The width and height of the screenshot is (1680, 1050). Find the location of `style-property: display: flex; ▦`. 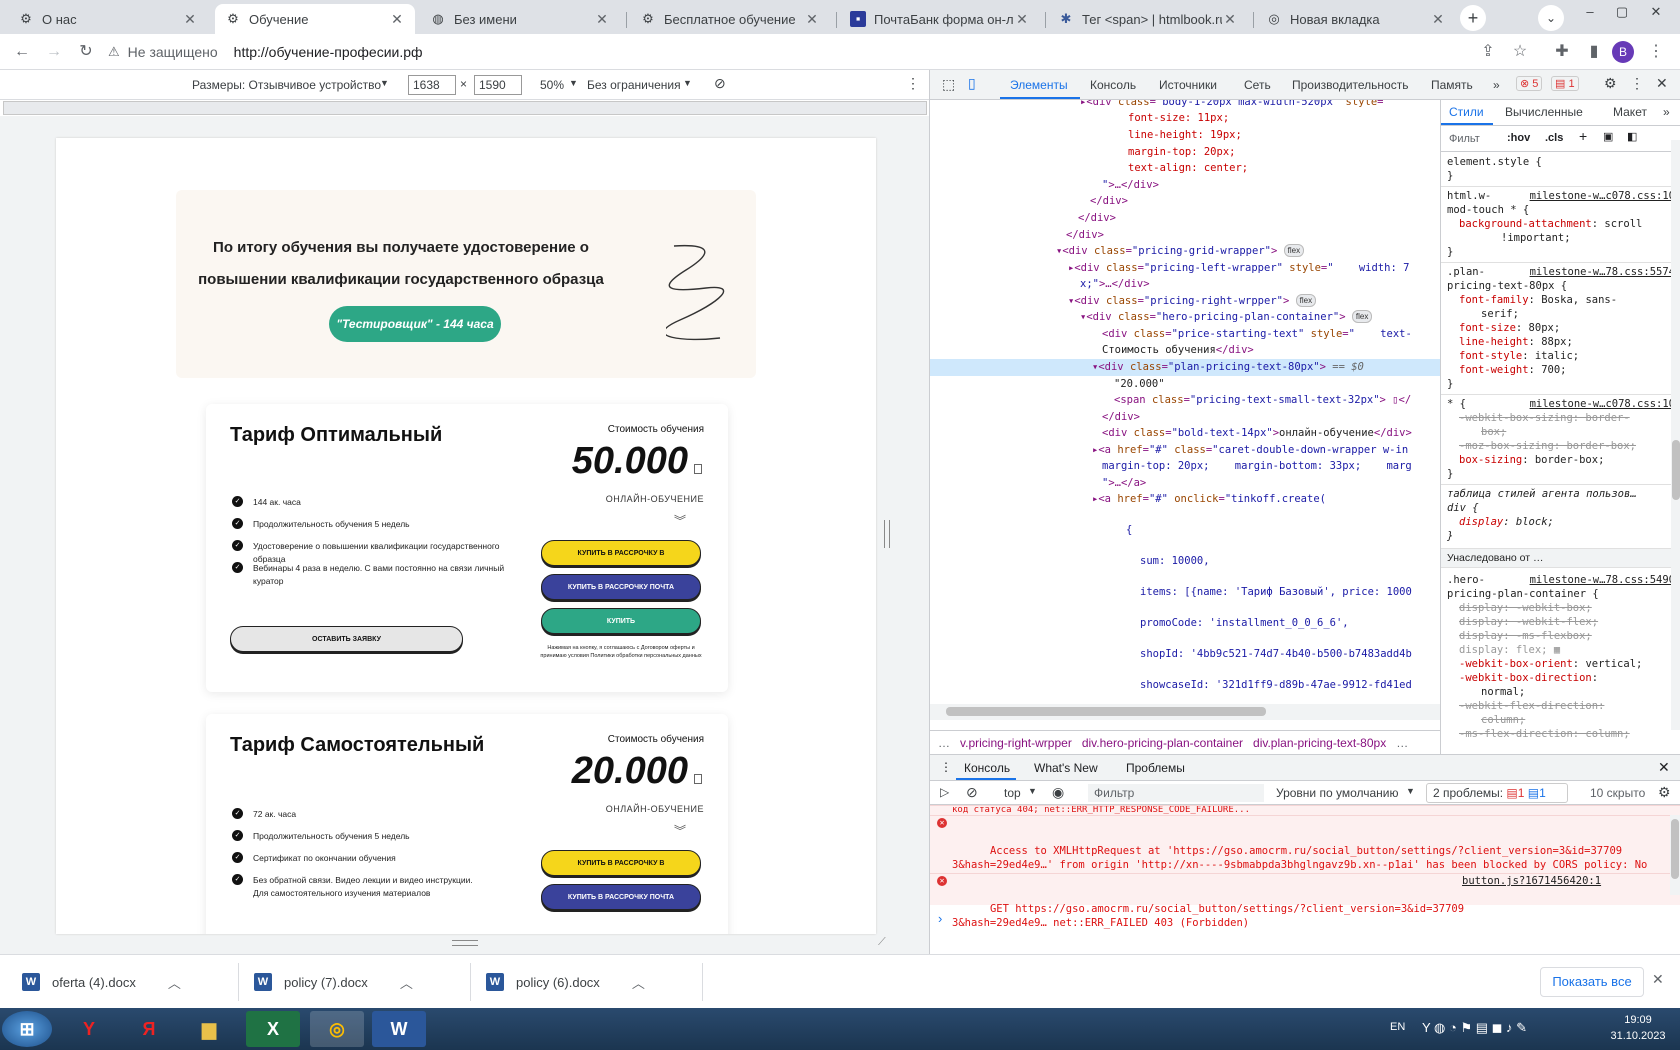

style-property: display: flex; ▦ is located at coordinates (1509, 651).